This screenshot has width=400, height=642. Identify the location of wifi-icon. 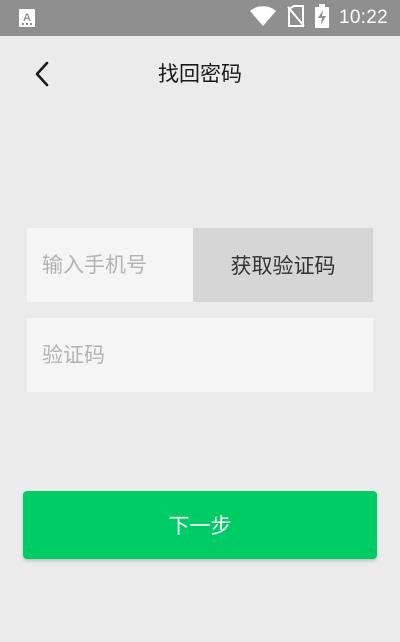
(263, 18).